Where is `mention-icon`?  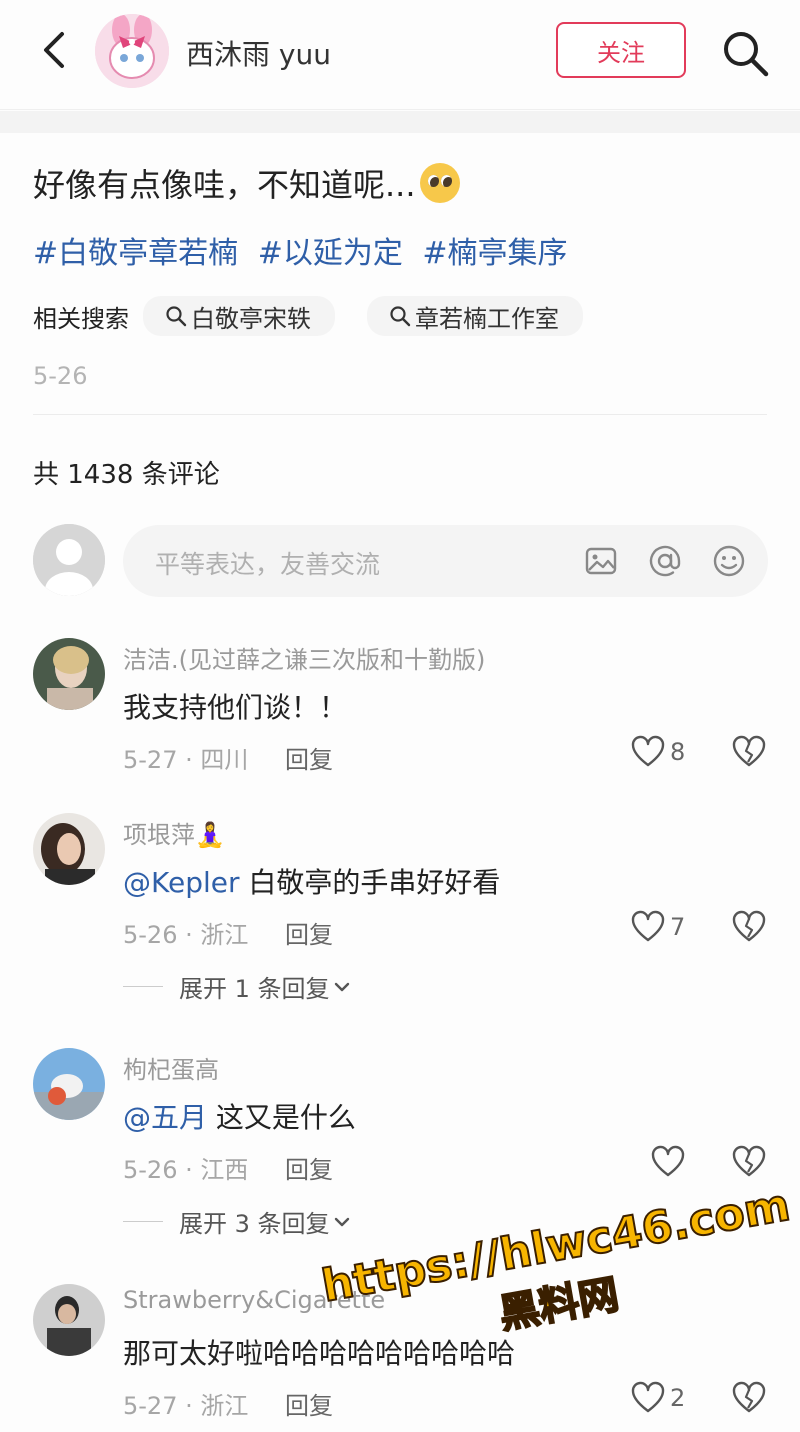
mention-icon is located at coordinates (665, 561).